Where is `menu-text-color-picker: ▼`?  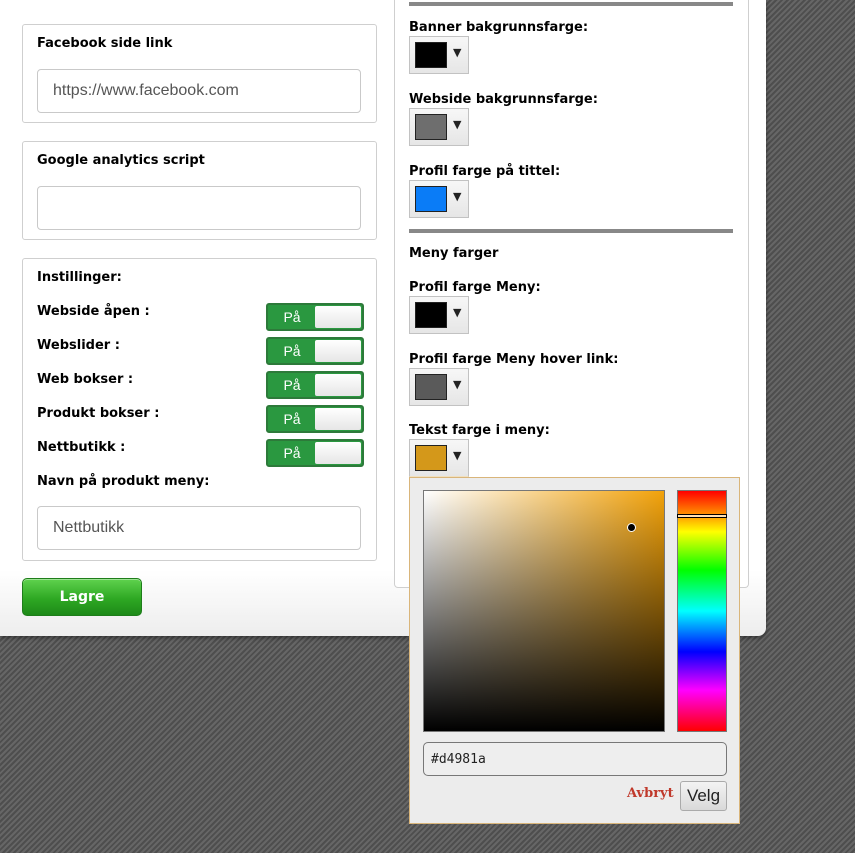
menu-text-color-picker: ▼ is located at coordinates (439, 458).